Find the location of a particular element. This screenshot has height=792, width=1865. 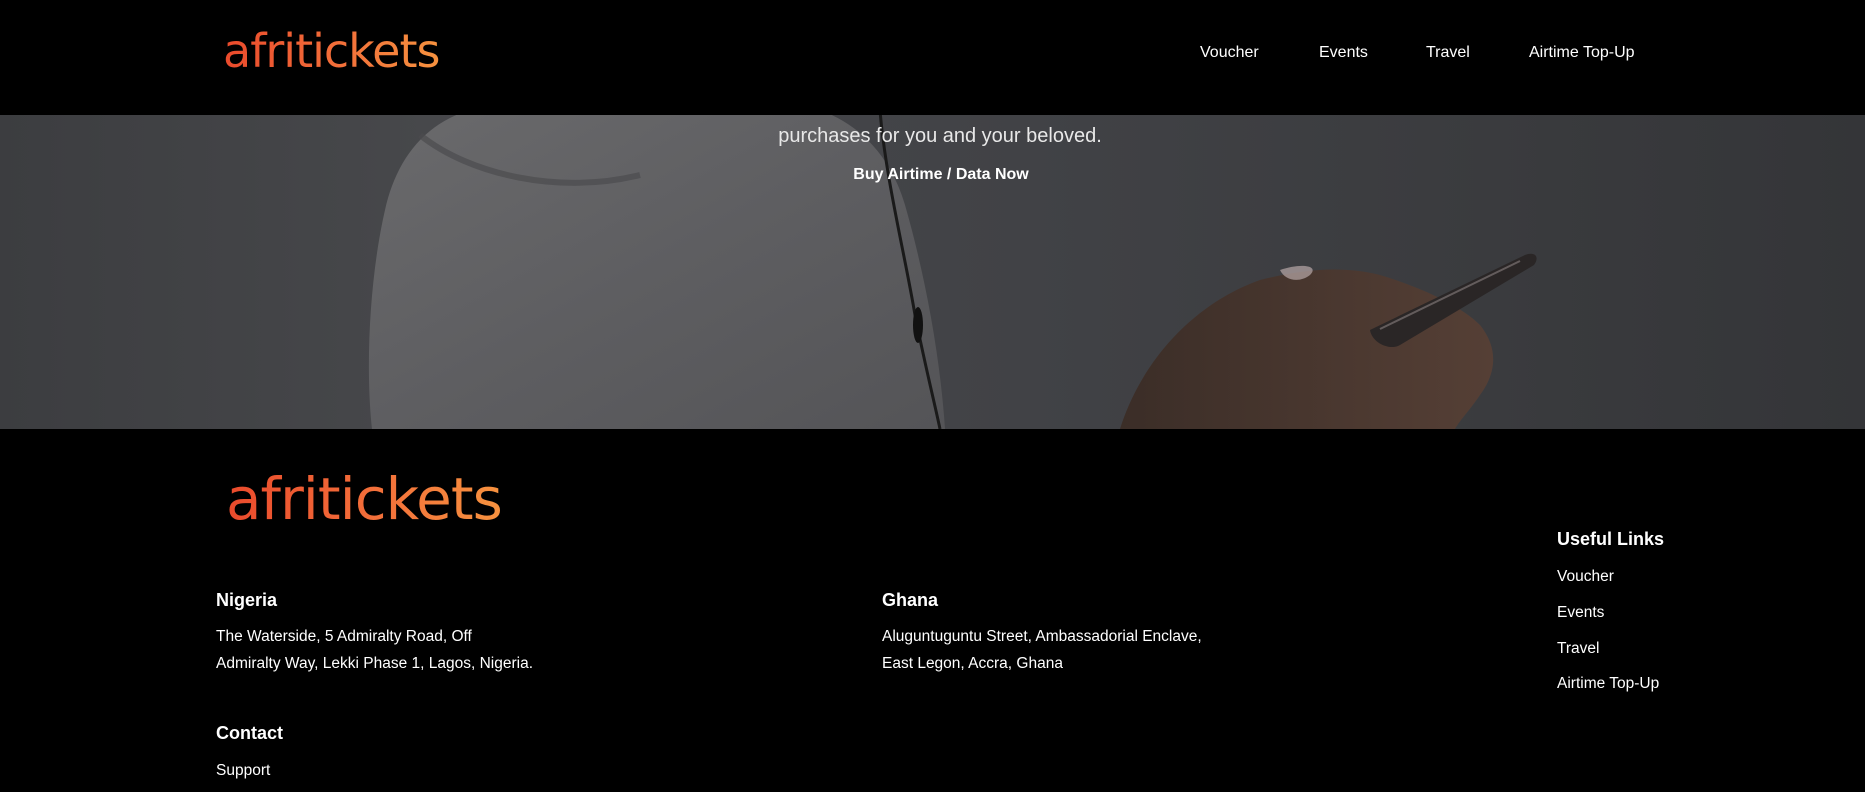

buy-airtime-data-button: Buy Airtime / Data Now is located at coordinates (932, 175).